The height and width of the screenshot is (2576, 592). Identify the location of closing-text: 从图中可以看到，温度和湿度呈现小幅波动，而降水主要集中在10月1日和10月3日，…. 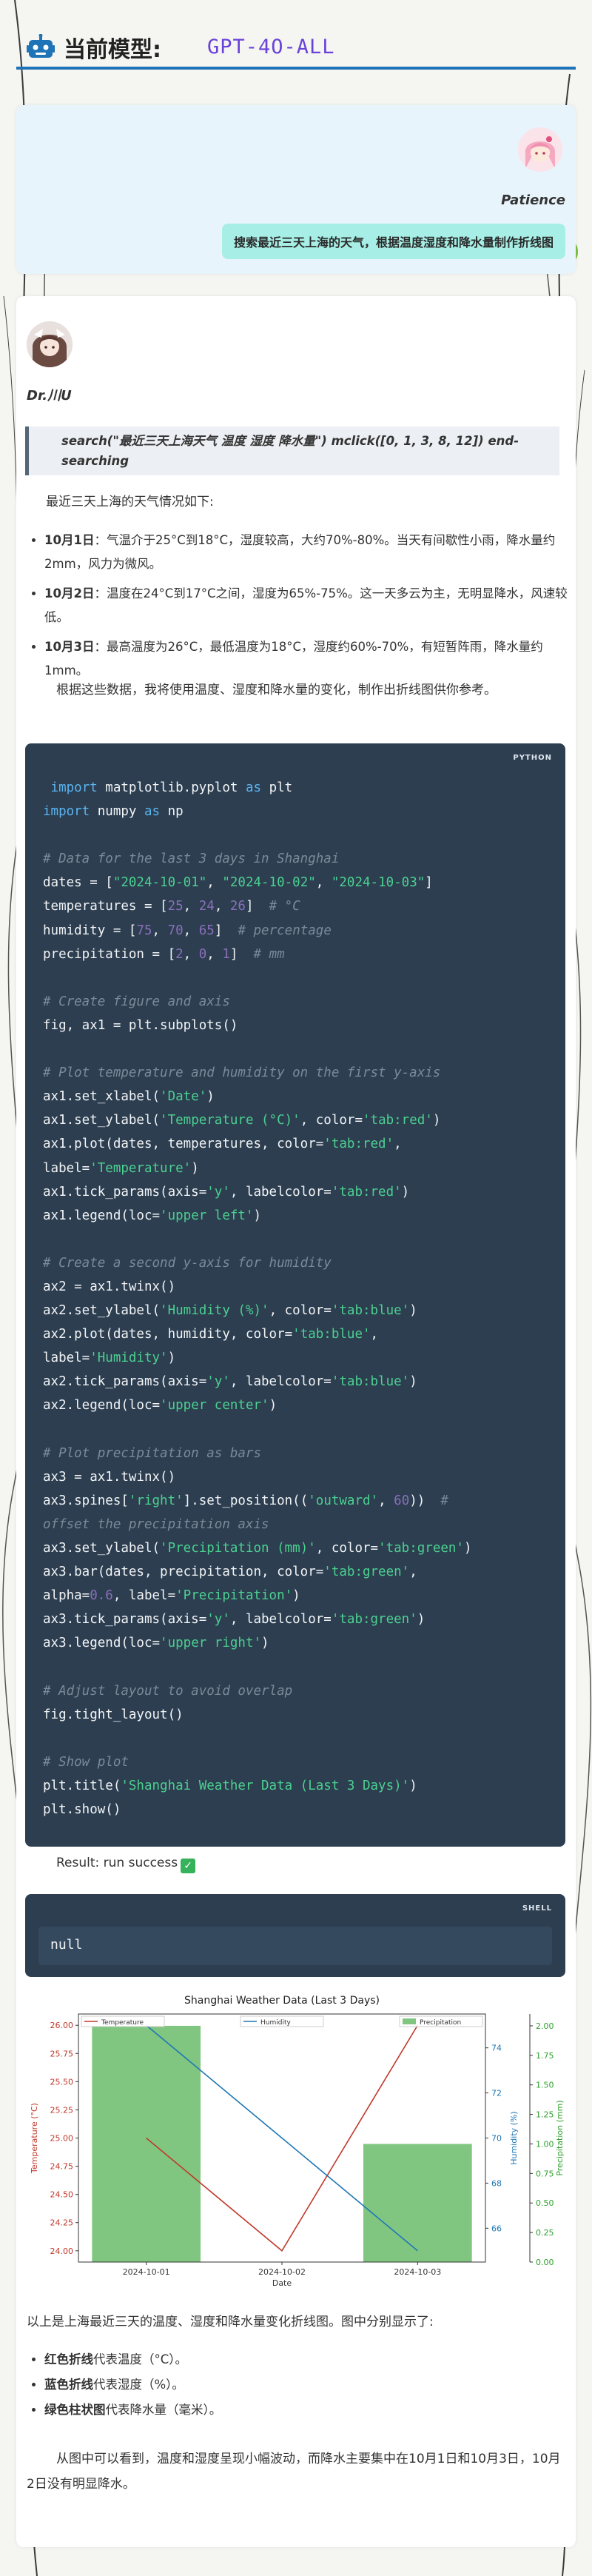
(294, 2472).